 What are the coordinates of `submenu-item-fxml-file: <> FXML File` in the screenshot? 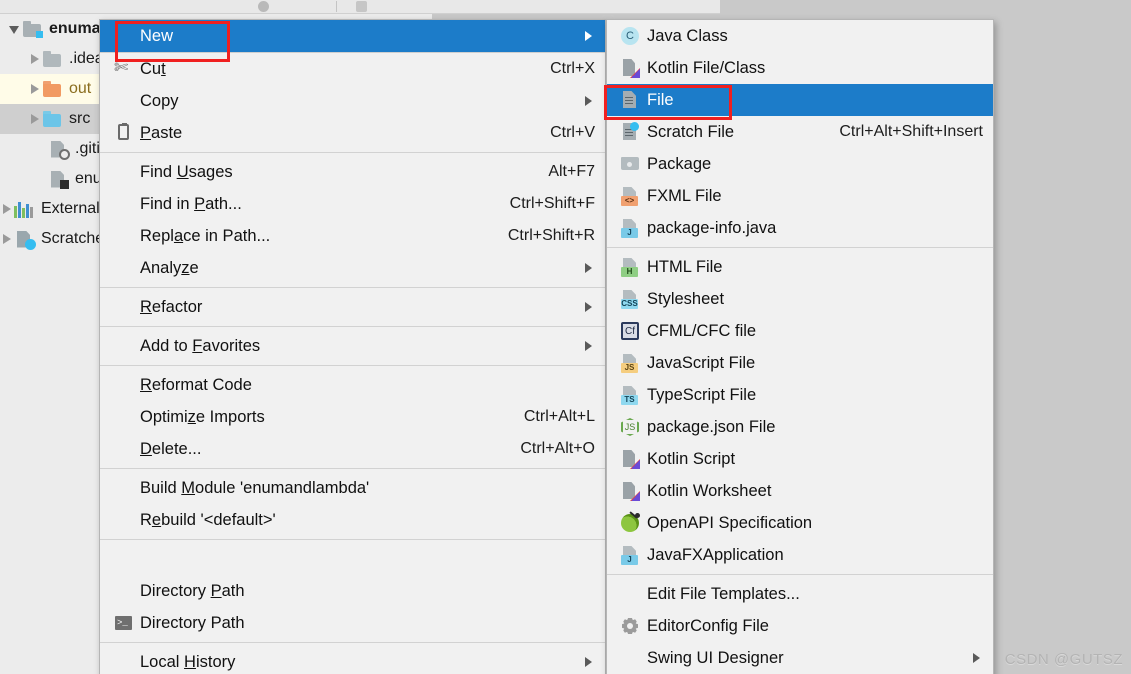 It's located at (800, 196).